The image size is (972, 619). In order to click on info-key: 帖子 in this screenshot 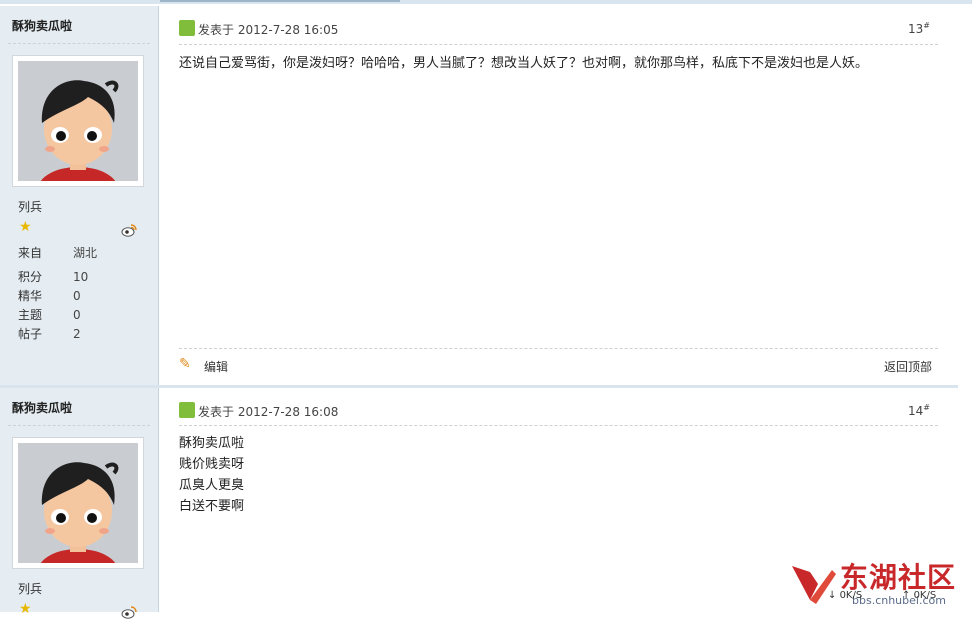, I will do `click(30, 334)`.